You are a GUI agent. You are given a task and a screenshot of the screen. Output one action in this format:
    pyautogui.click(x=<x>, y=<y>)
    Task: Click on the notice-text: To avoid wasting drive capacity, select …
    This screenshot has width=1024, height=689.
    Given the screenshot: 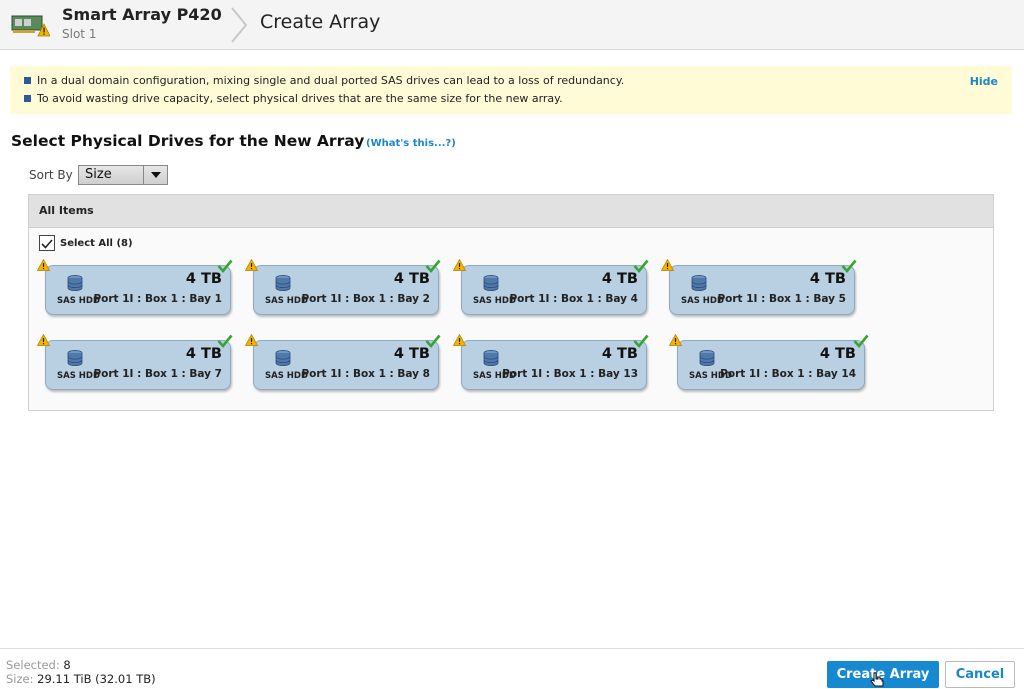 What is the action you would take?
    pyautogui.click(x=300, y=98)
    